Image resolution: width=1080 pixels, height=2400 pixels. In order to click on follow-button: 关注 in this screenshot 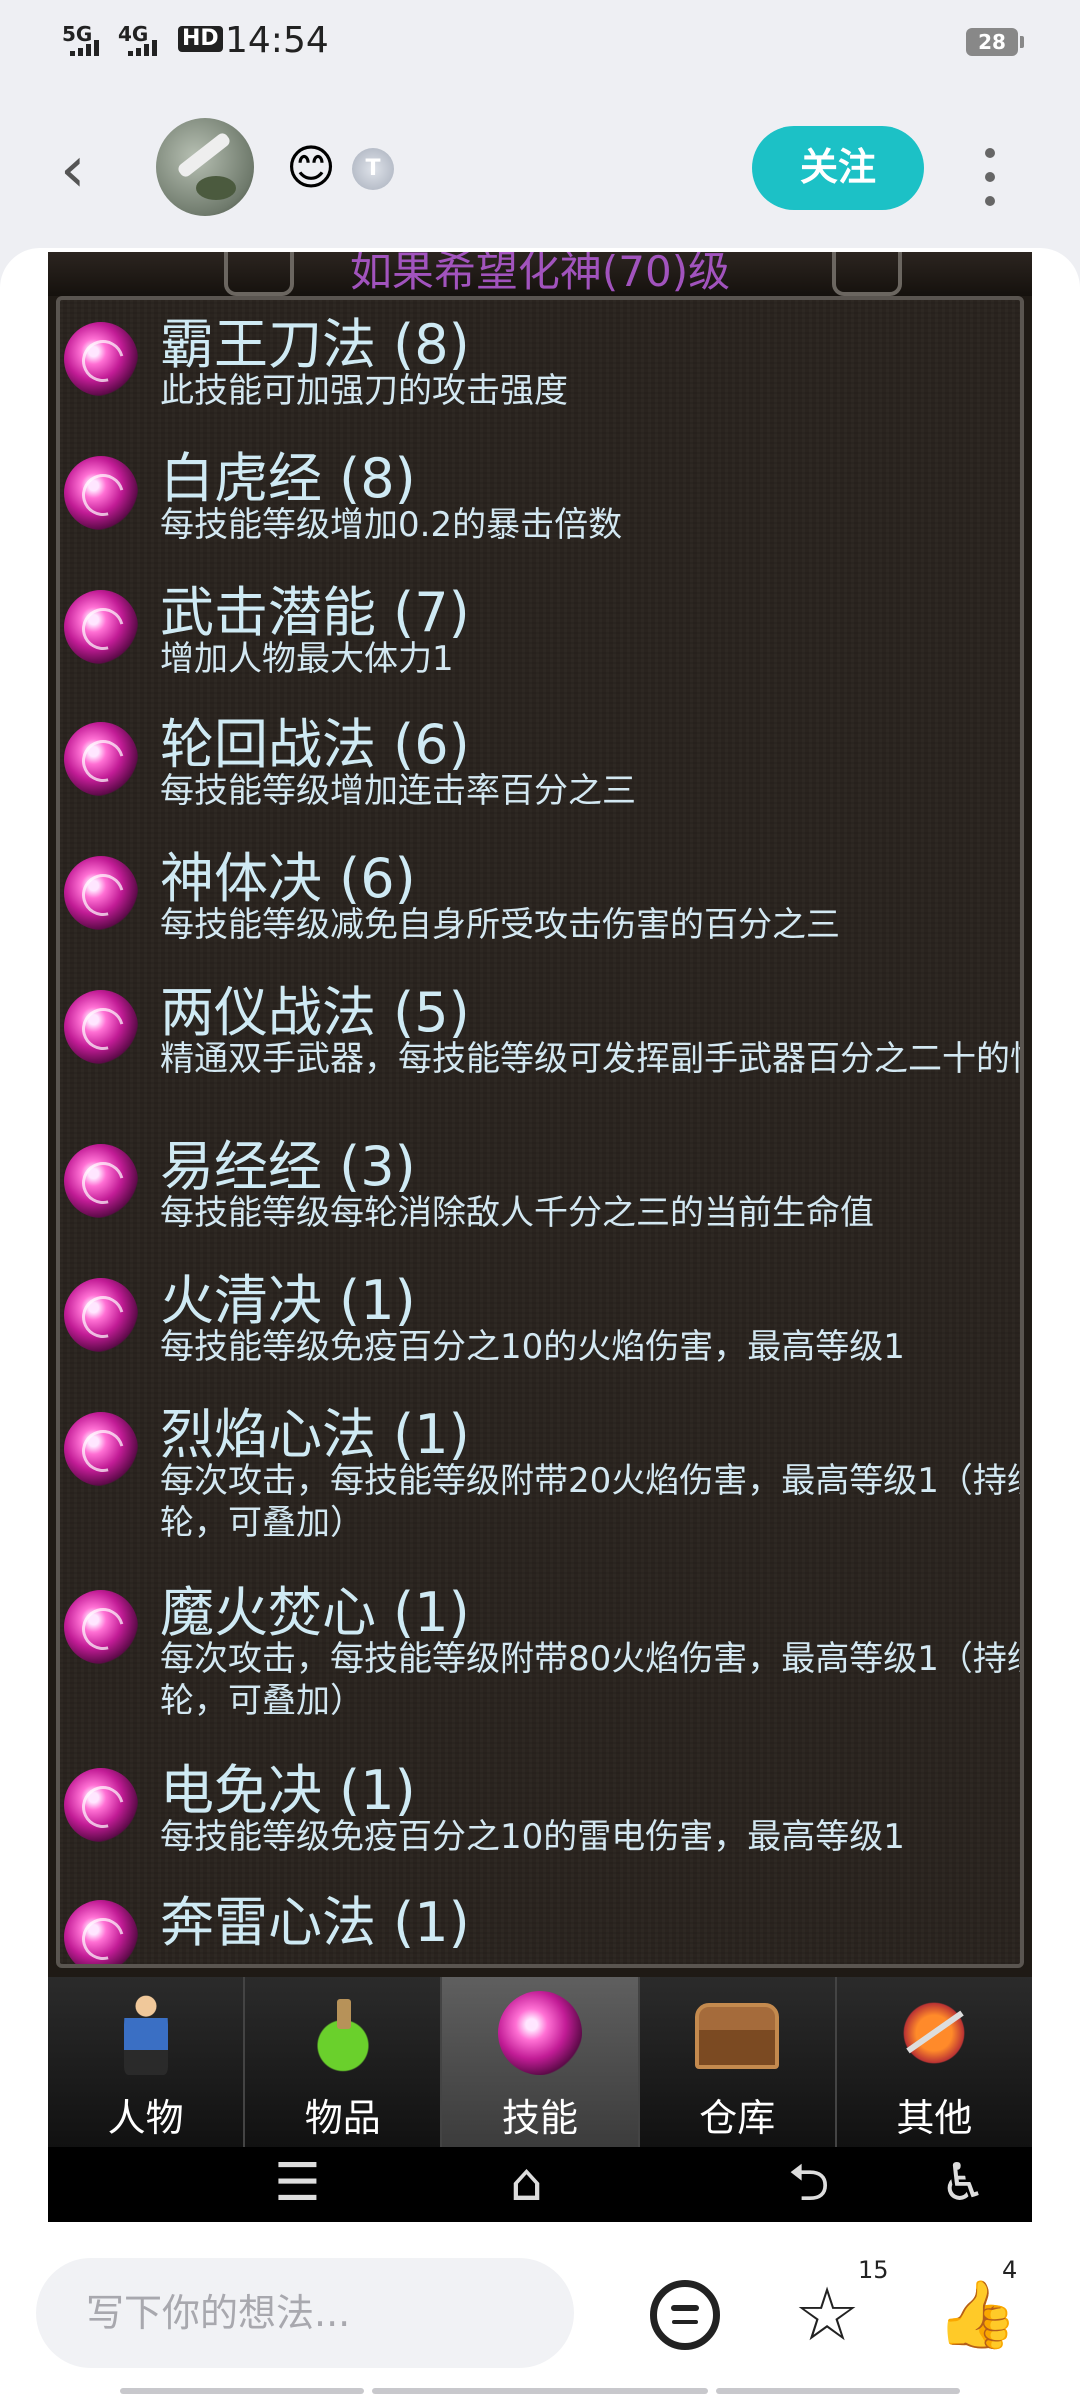, I will do `click(838, 168)`.